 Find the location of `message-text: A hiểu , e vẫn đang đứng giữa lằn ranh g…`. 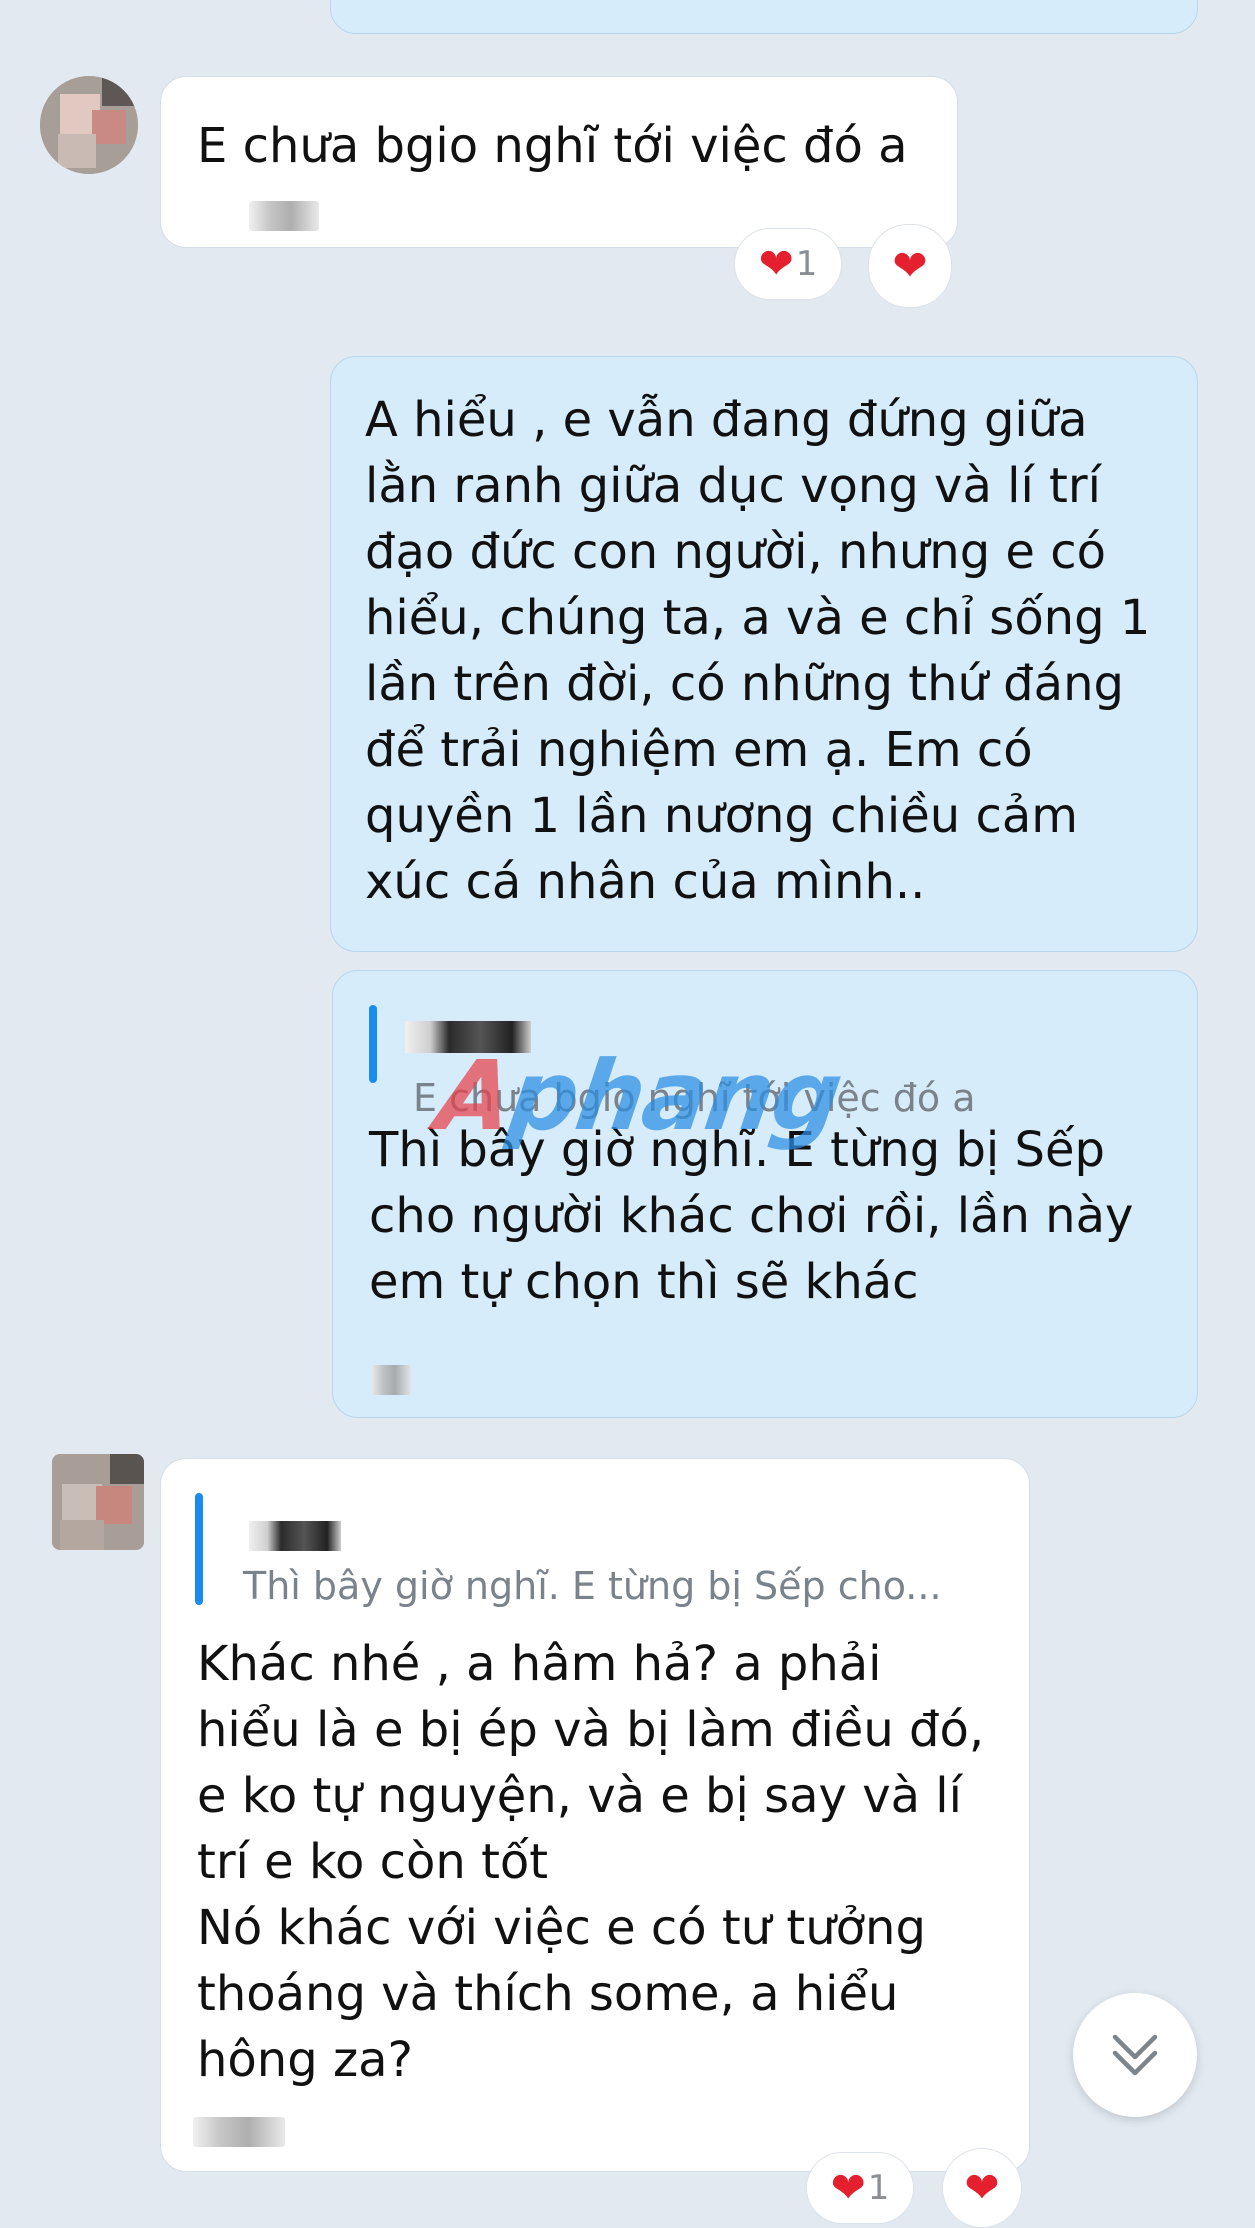

message-text: A hiểu , e vẫn đang đứng giữa lằn ranh g… is located at coordinates (758, 651).